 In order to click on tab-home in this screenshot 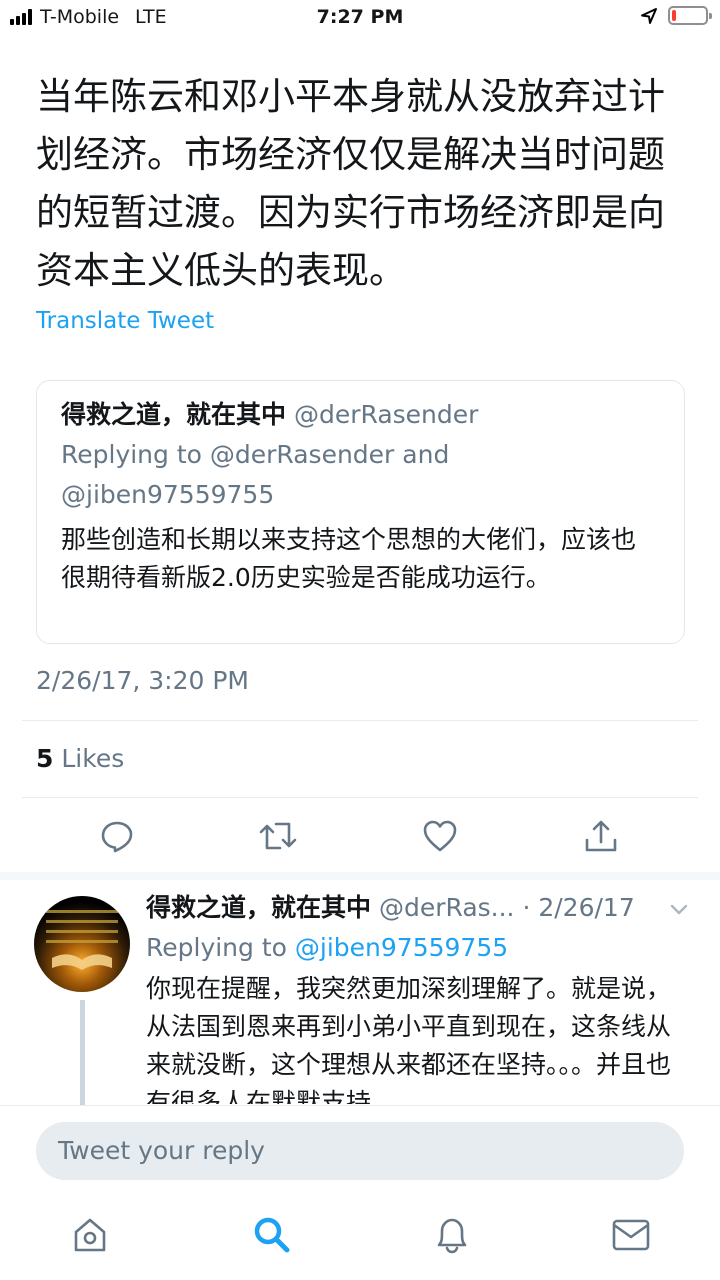, I will do `click(90, 1235)`.